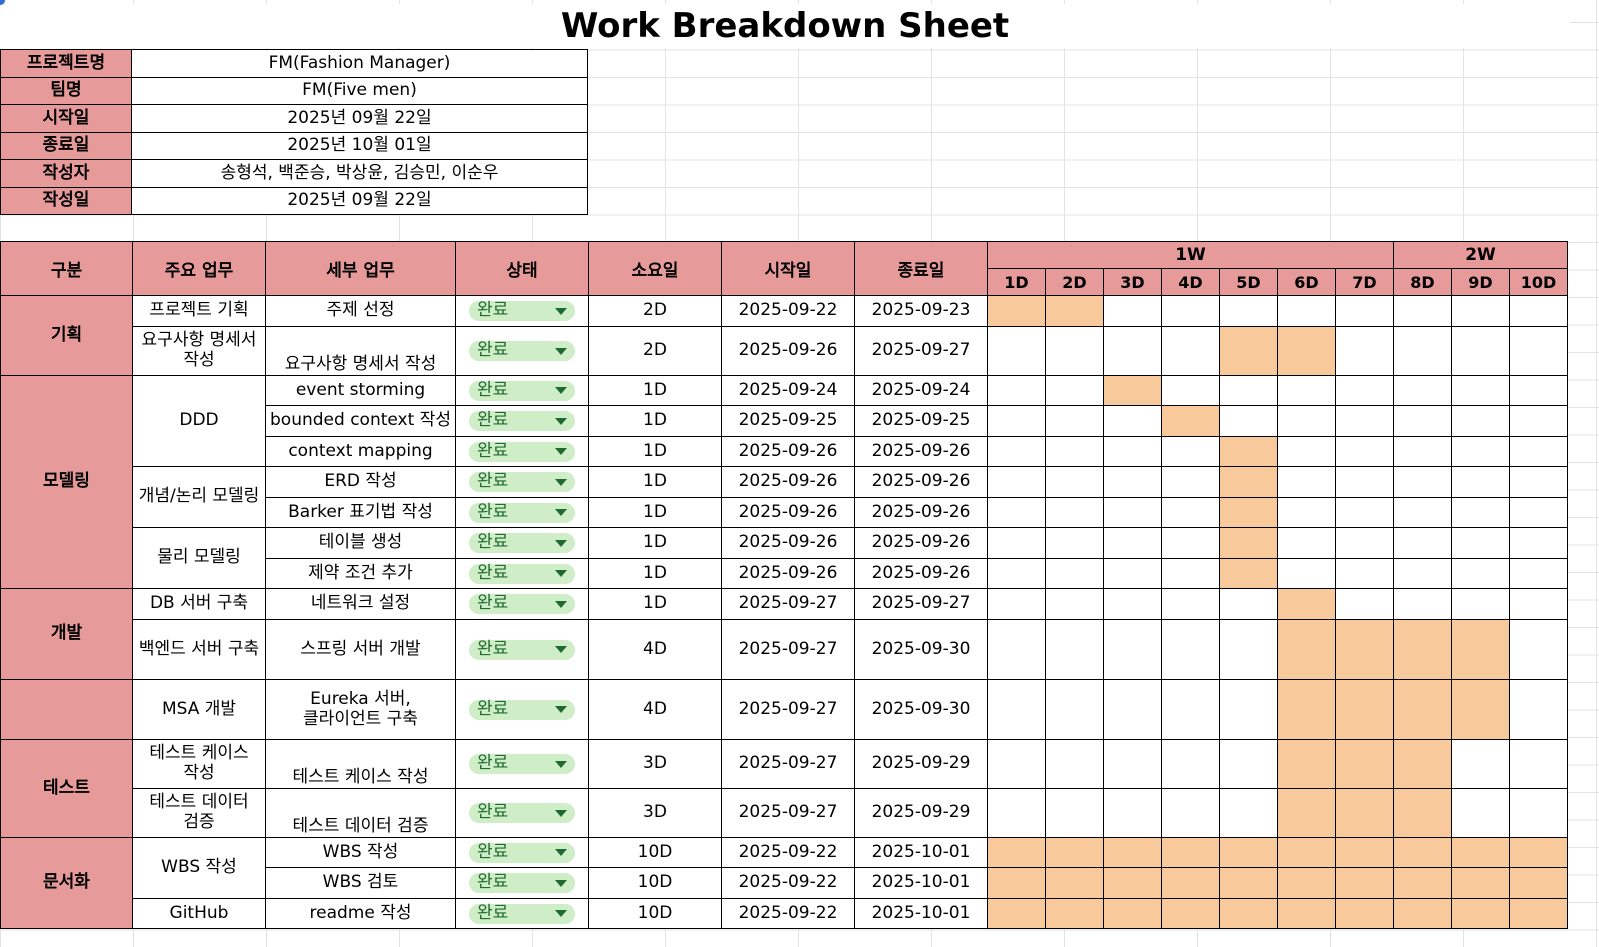 The height and width of the screenshot is (947, 1599). What do you see at coordinates (360, 813) in the screenshot?
I see `detail-task-cell: 테스트 데이터 검증` at bounding box center [360, 813].